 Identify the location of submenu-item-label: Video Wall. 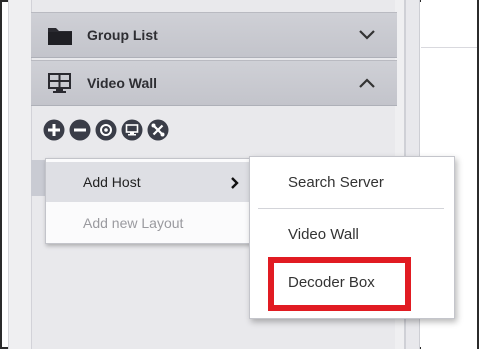
(323, 234).